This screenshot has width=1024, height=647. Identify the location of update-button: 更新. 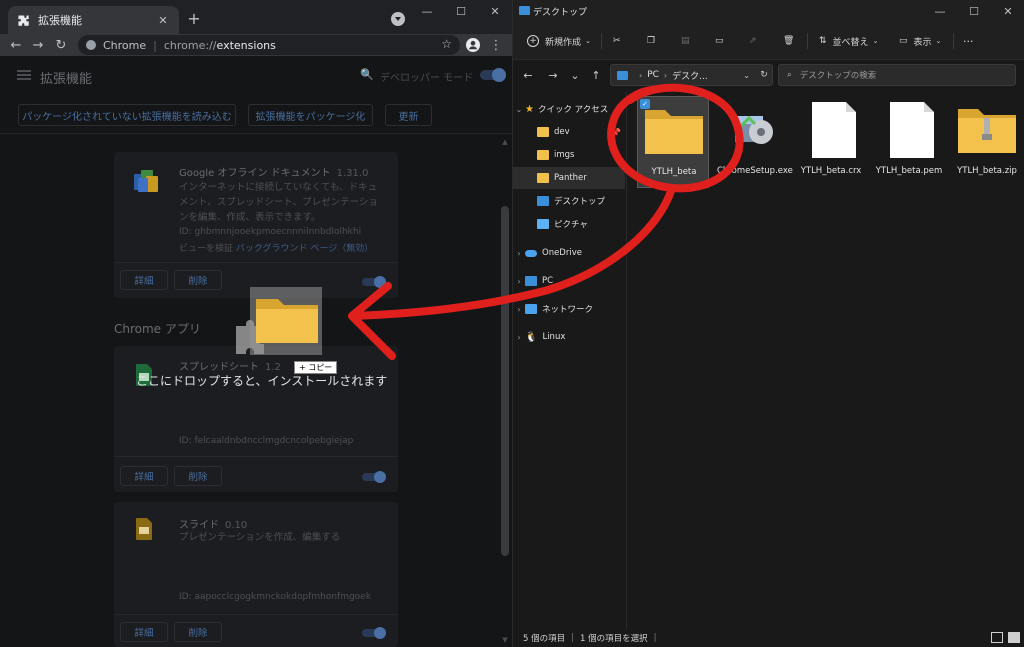
(408, 115).